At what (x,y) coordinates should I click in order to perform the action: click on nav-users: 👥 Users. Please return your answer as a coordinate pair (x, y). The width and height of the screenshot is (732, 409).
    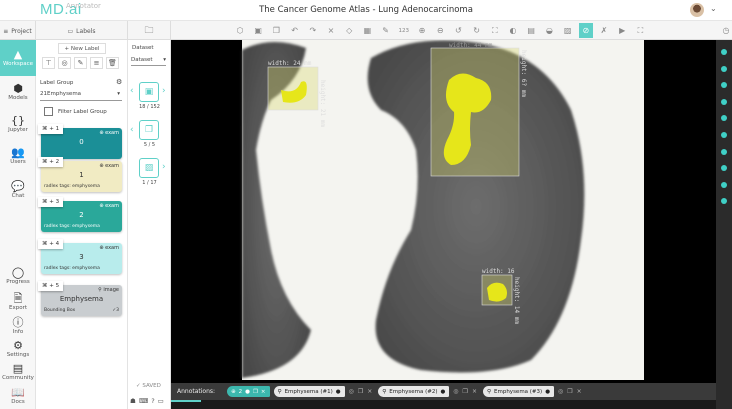
    Looking at the image, I should click on (18, 156).